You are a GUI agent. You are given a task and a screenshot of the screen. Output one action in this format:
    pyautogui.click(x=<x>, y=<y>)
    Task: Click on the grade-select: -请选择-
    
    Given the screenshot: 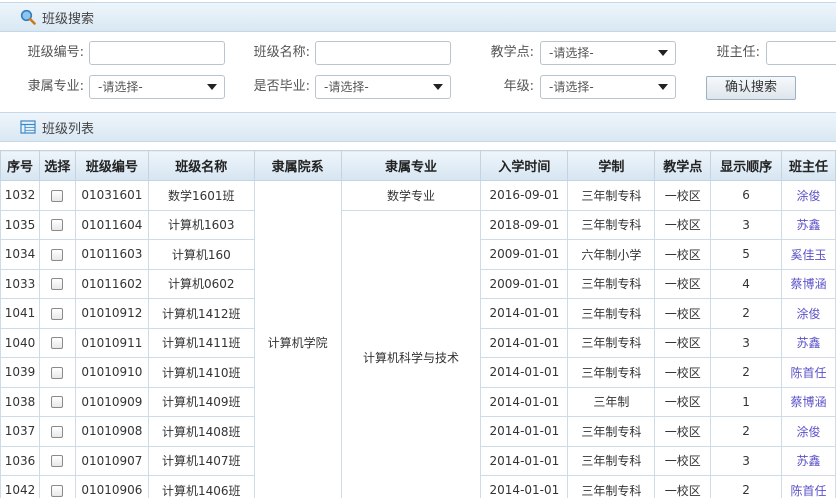 What is the action you would take?
    pyautogui.click(x=608, y=87)
    